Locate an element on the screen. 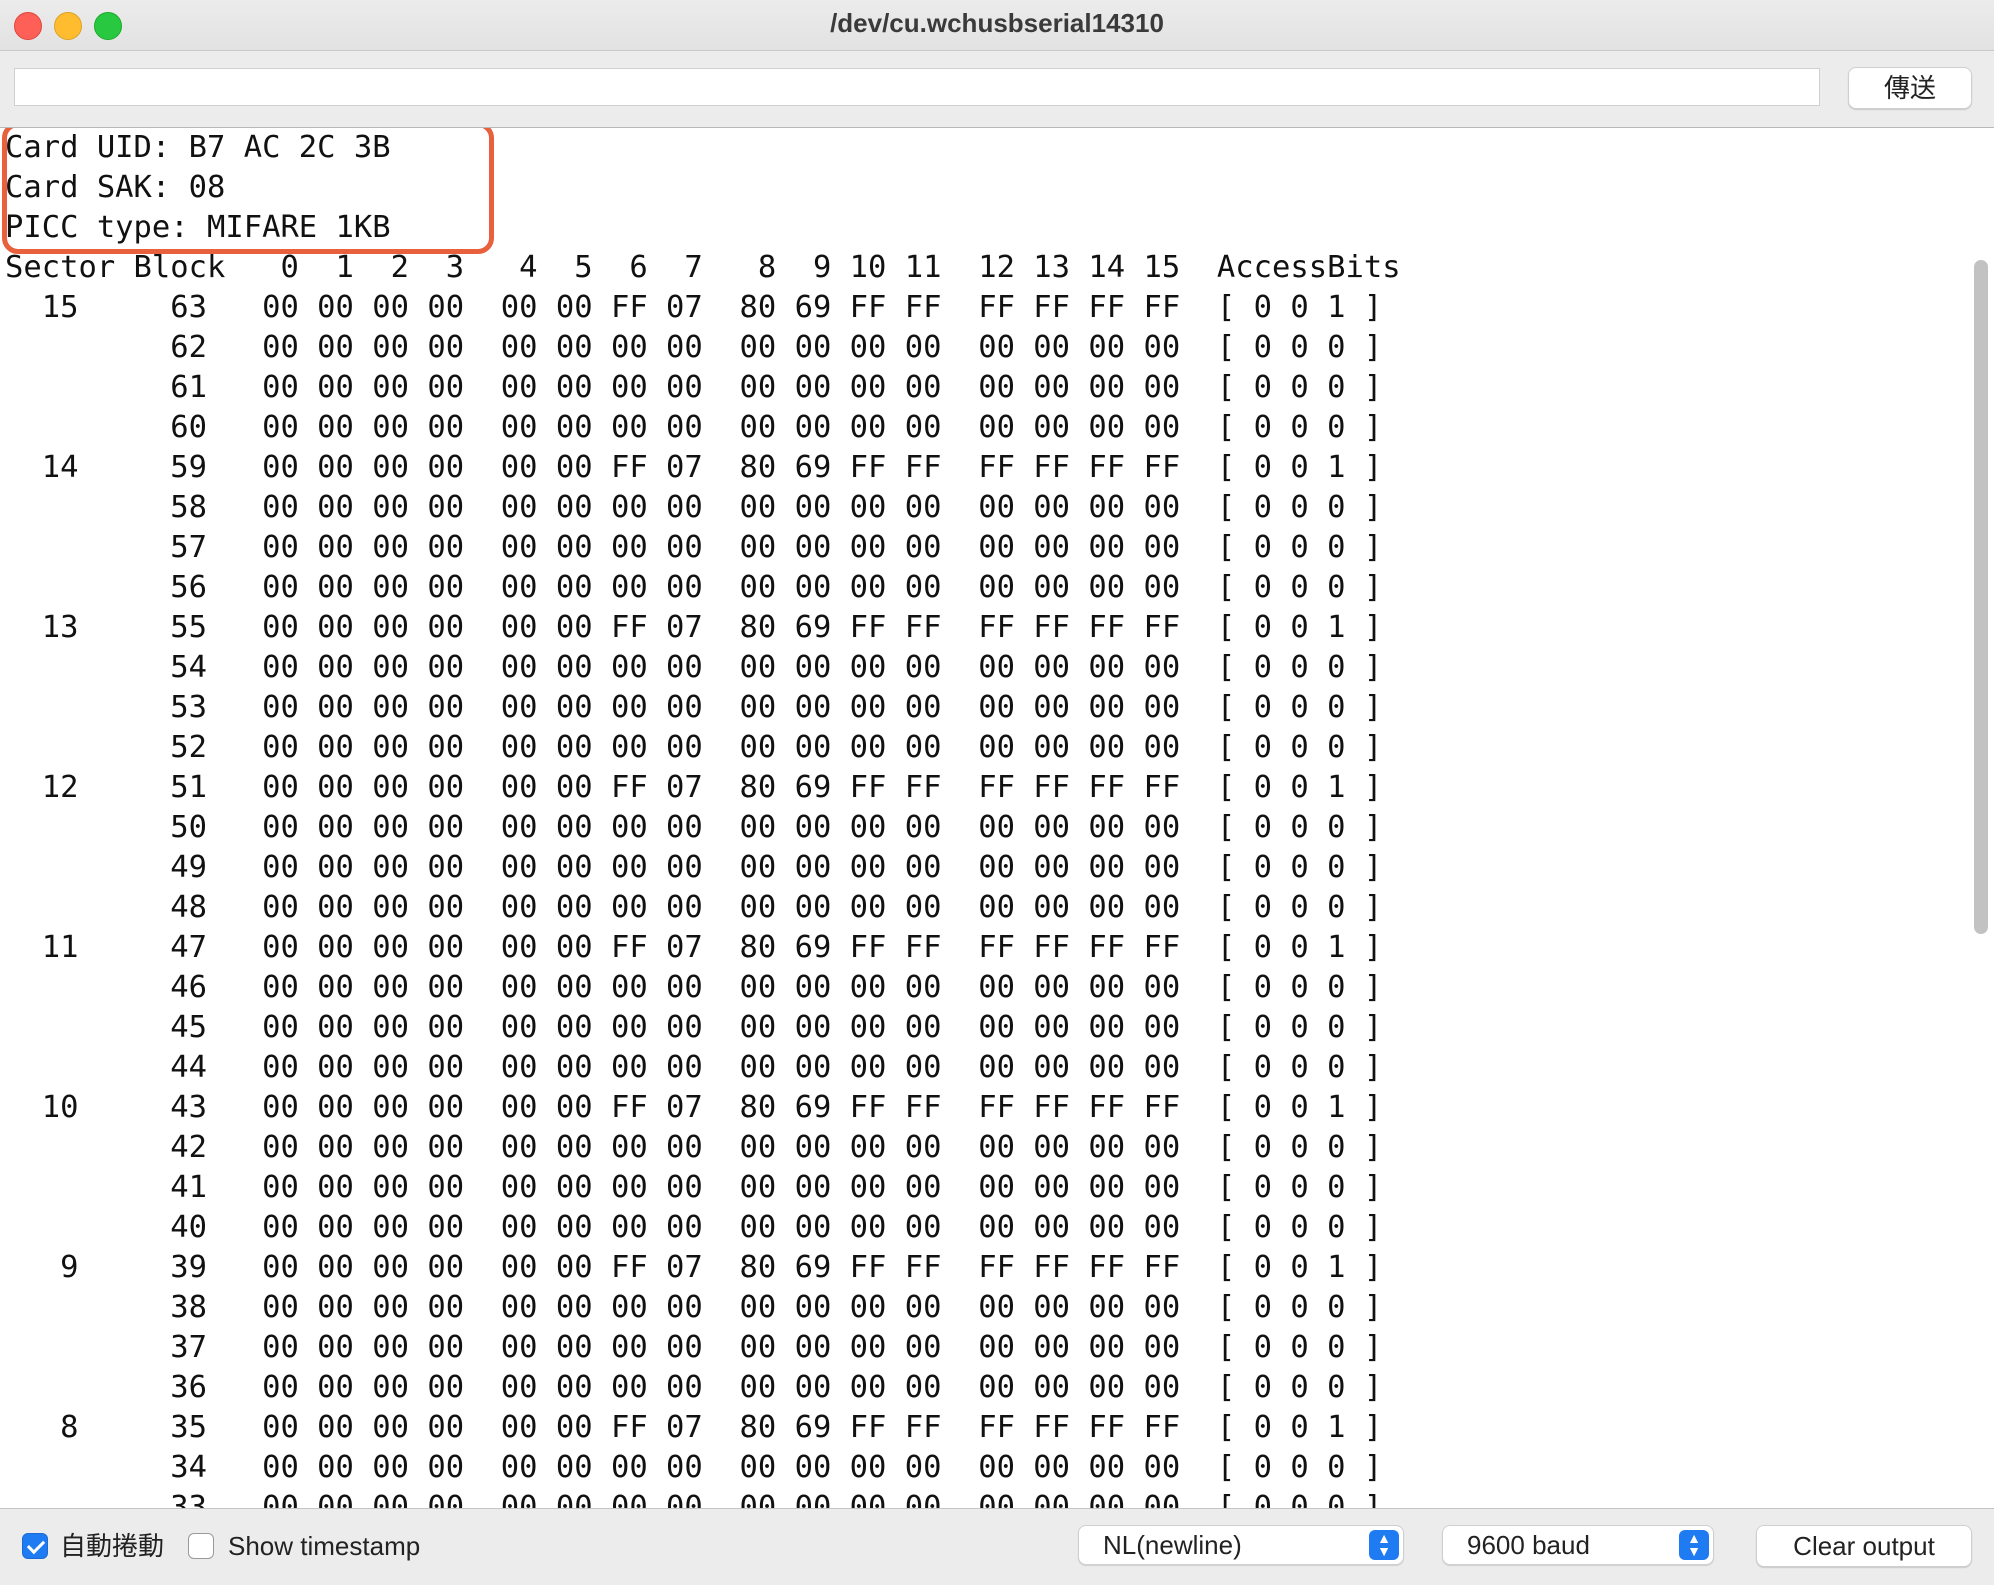  line-ending-value: NL(newline) is located at coordinates (1172, 1545).